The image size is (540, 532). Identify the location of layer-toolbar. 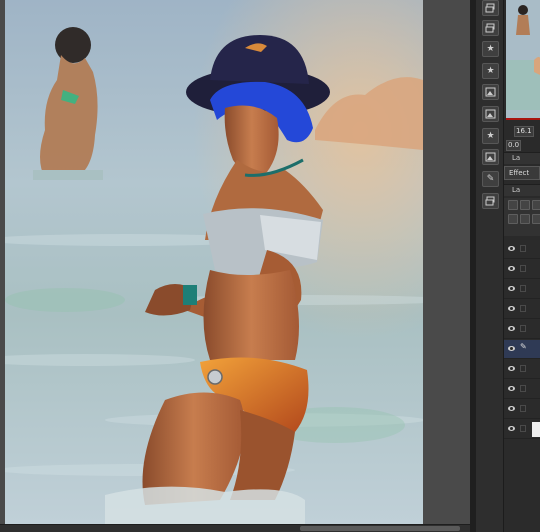
(522, 217).